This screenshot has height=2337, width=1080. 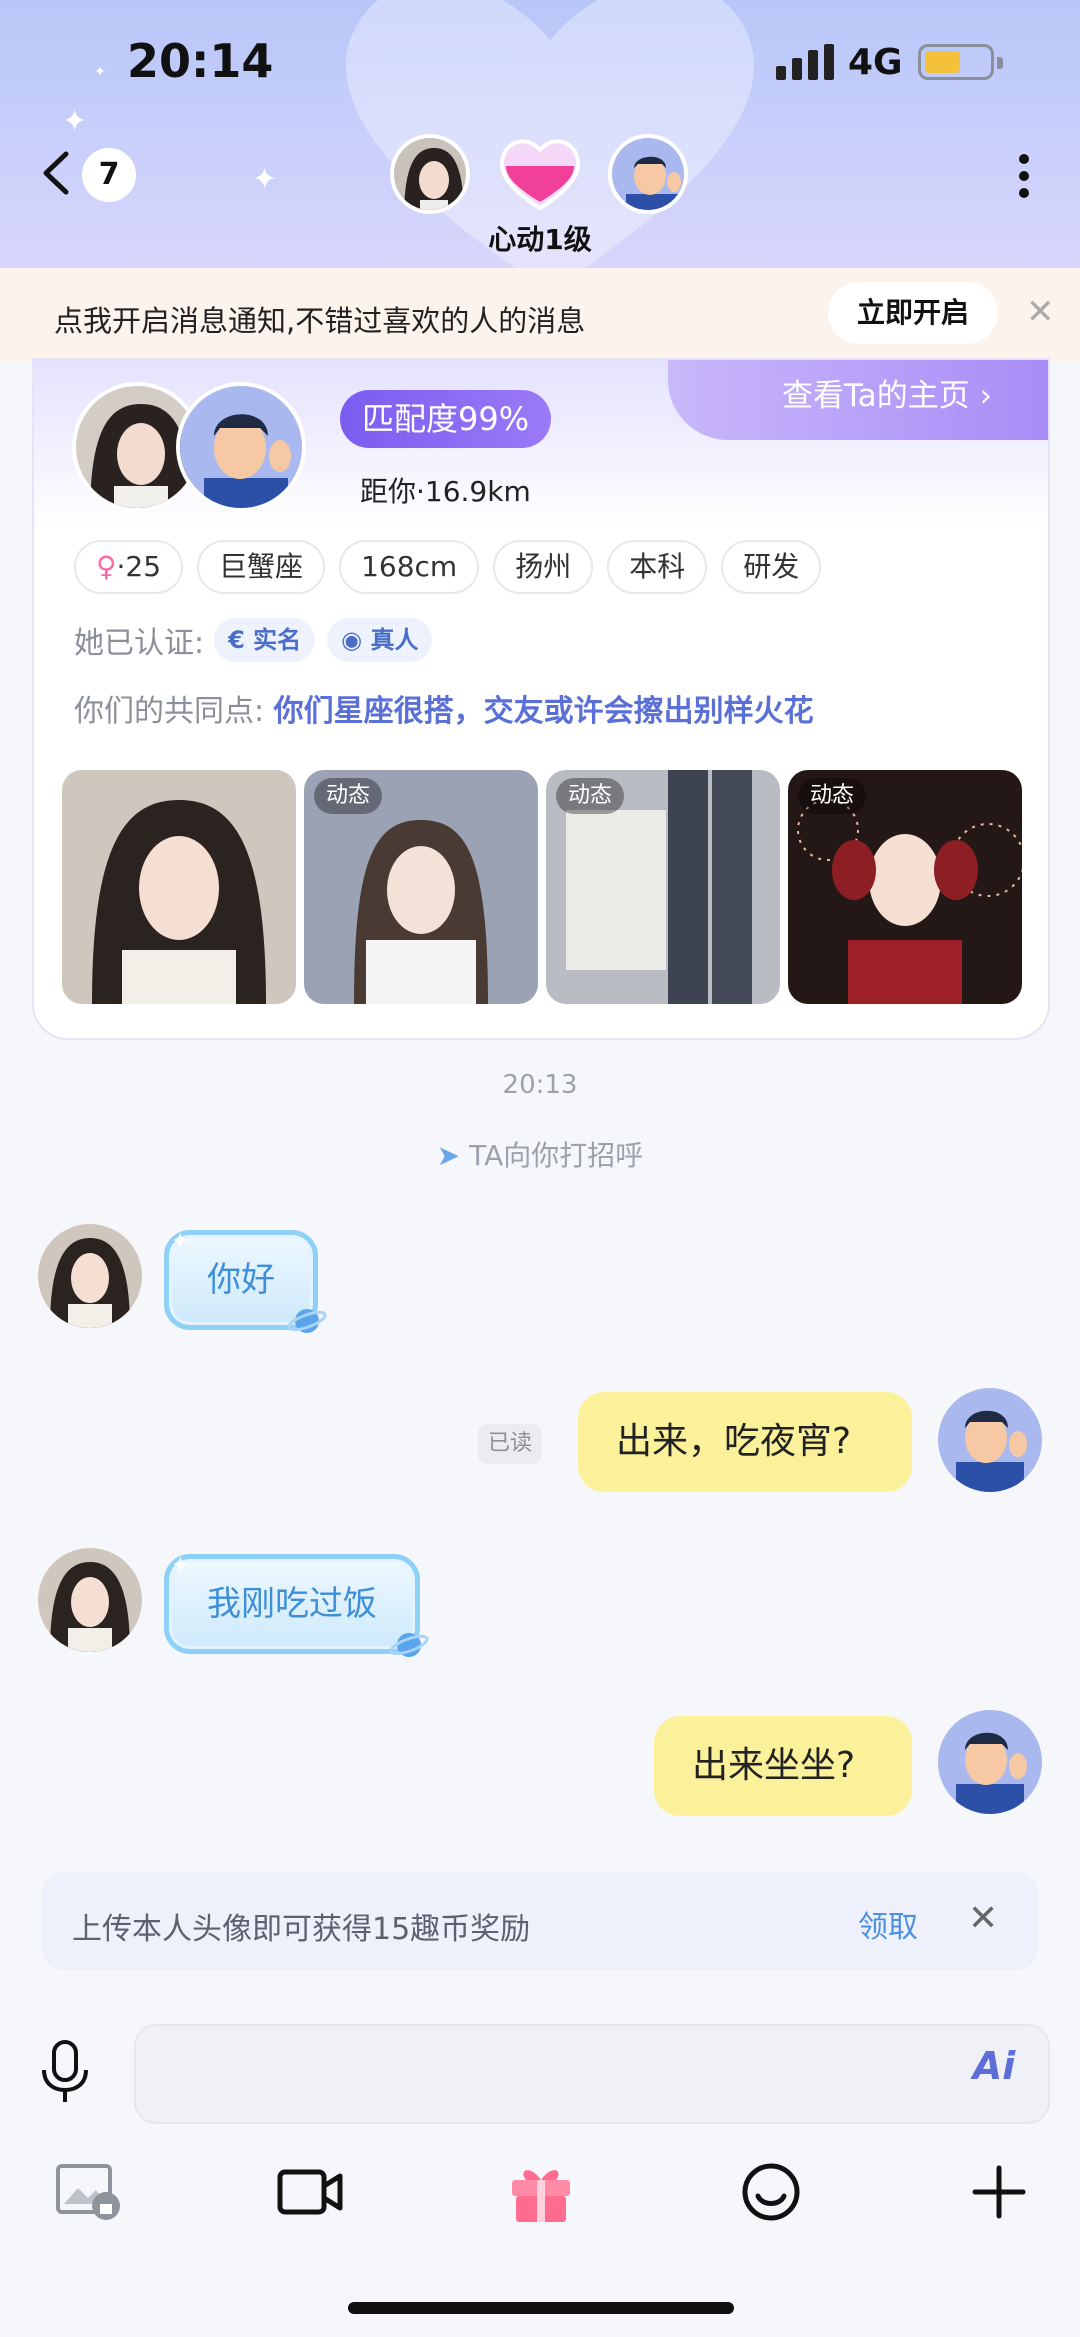 What do you see at coordinates (241, 1280) in the screenshot?
I see `message-text: 你好` at bounding box center [241, 1280].